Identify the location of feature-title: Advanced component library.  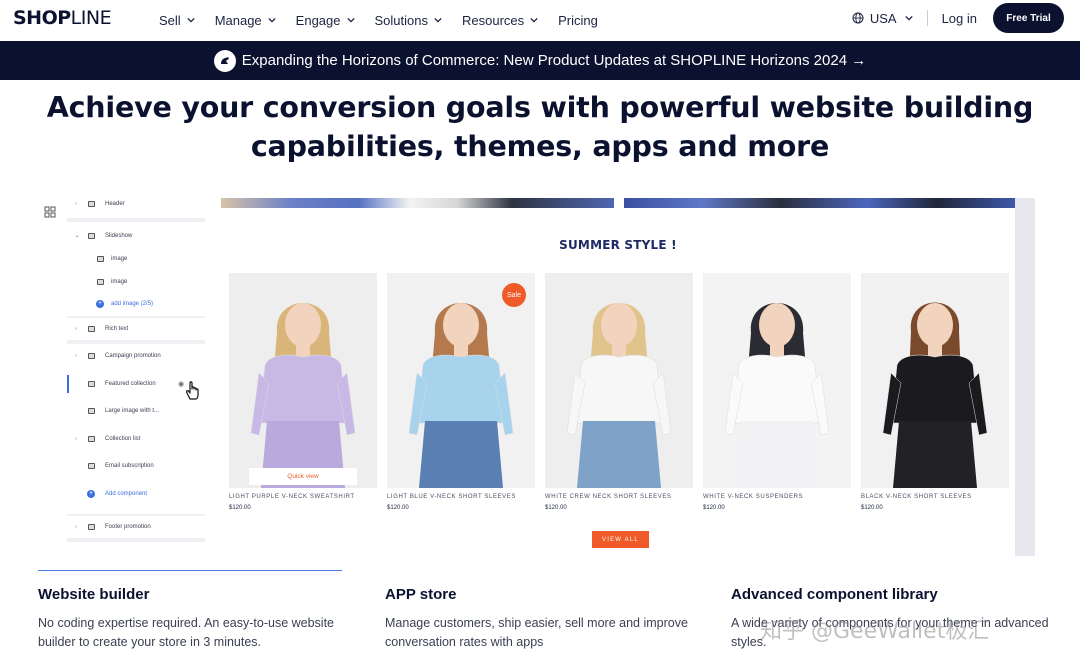
(834, 594).